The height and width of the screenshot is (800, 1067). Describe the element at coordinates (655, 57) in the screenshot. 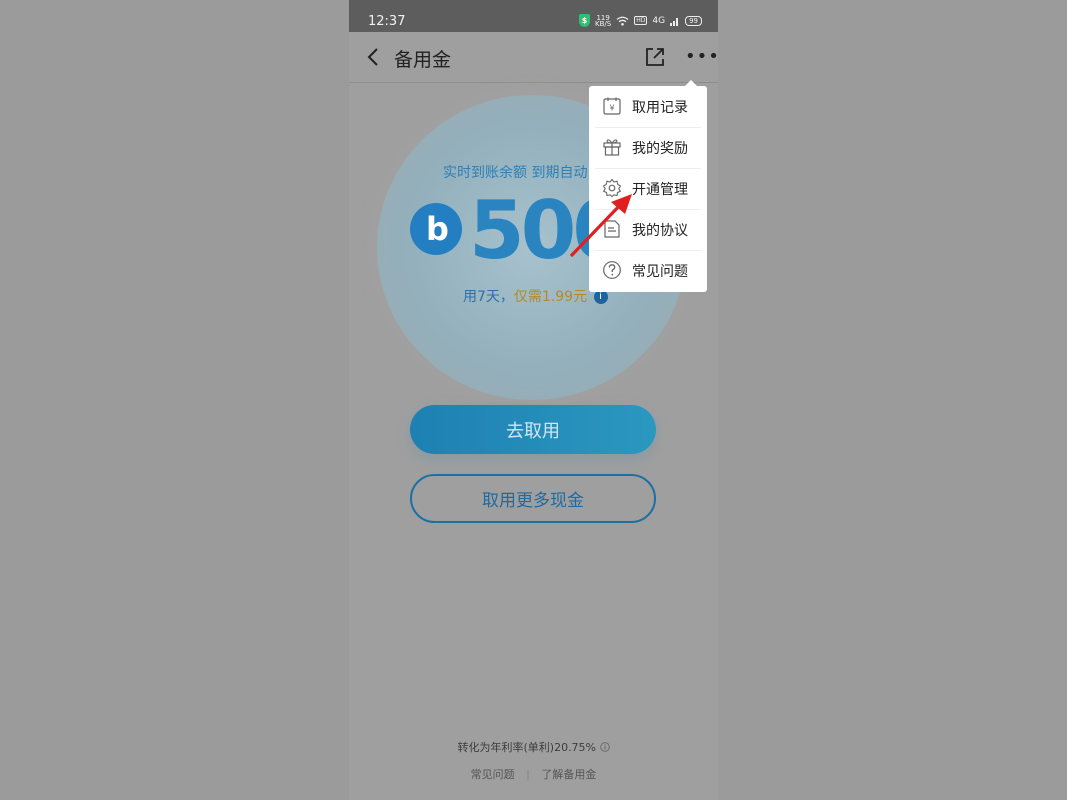

I see `share-icon` at that location.